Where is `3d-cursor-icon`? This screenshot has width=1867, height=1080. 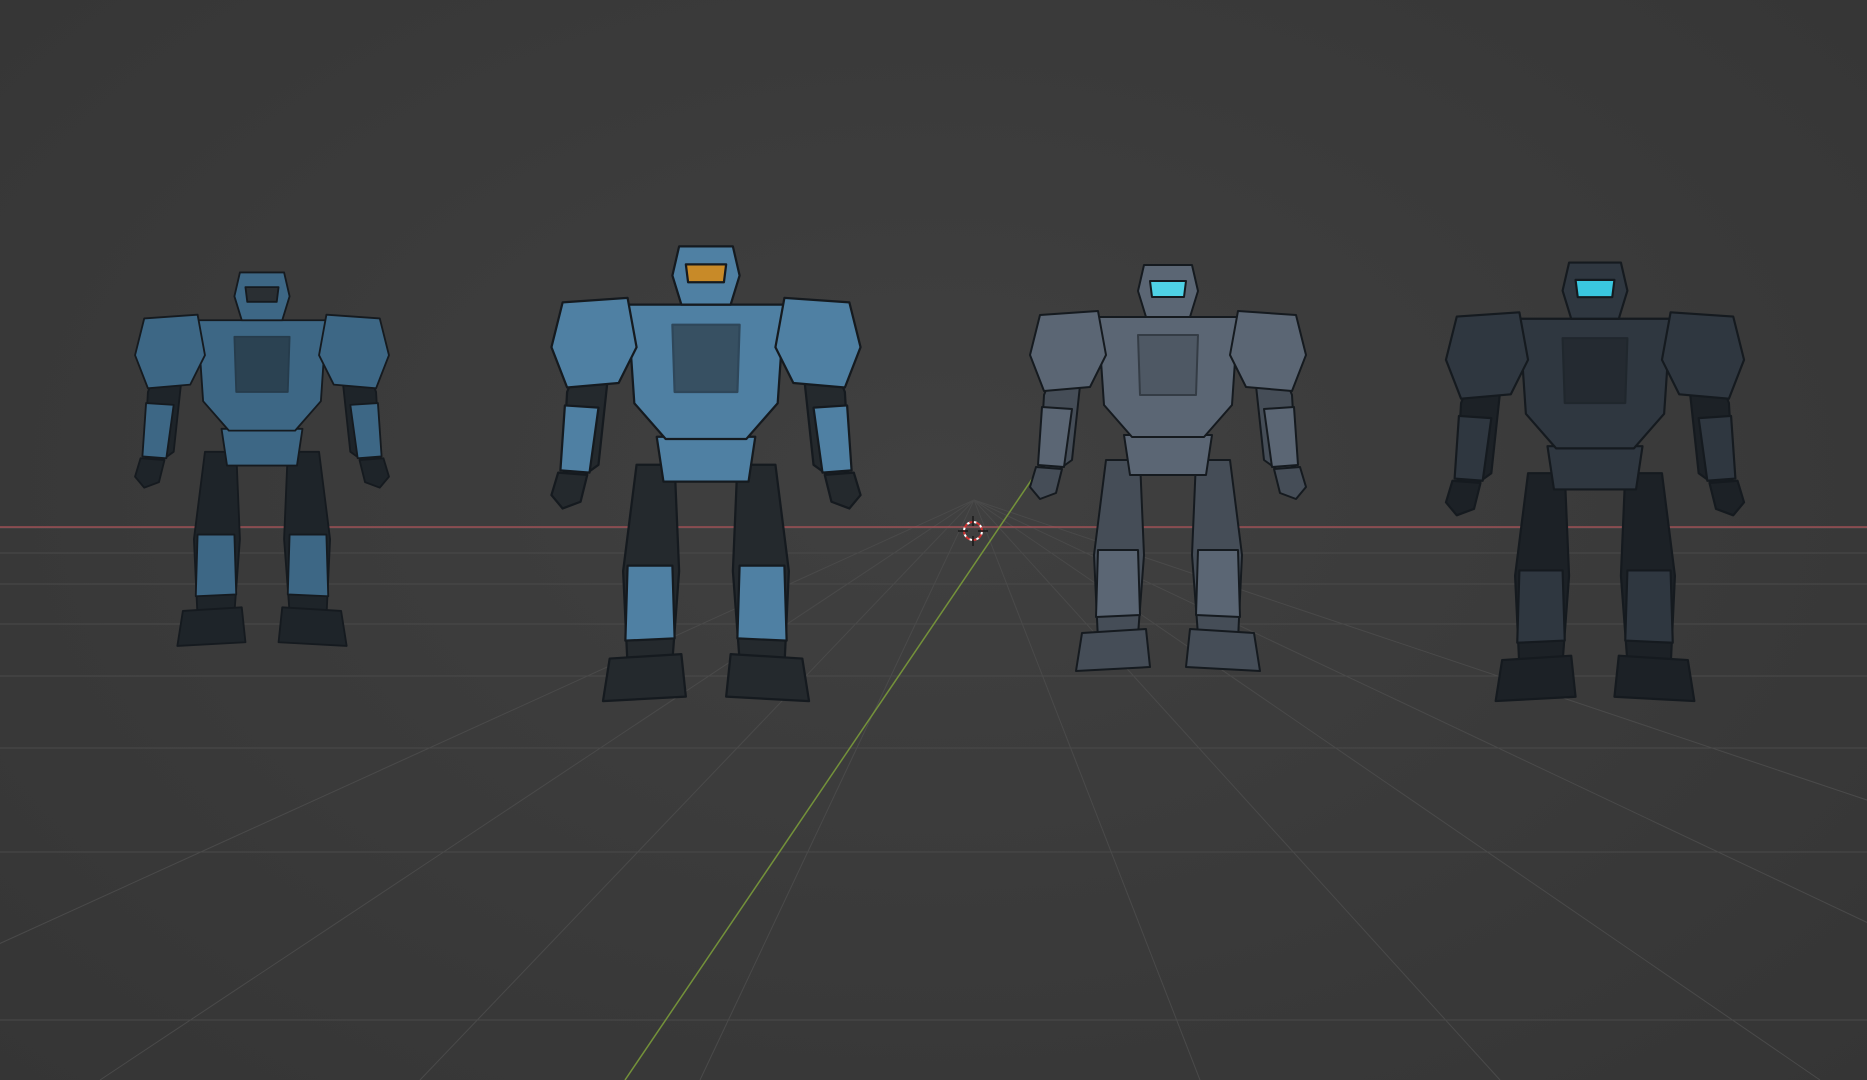 3d-cursor-icon is located at coordinates (973, 531).